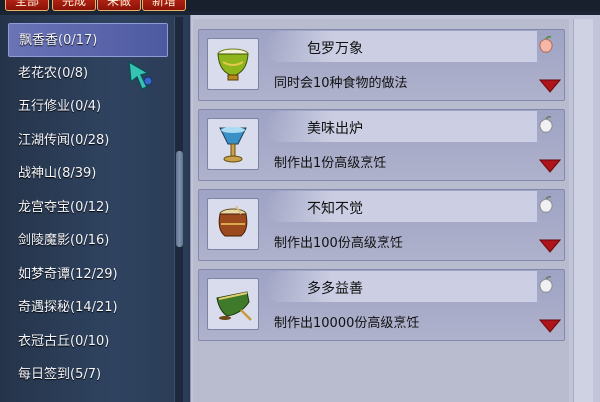 Image resolution: width=600 pixels, height=402 pixels. What do you see at coordinates (347, 323) in the screenshot?
I see `quest-description: 制作出10000份高级烹饪` at bounding box center [347, 323].